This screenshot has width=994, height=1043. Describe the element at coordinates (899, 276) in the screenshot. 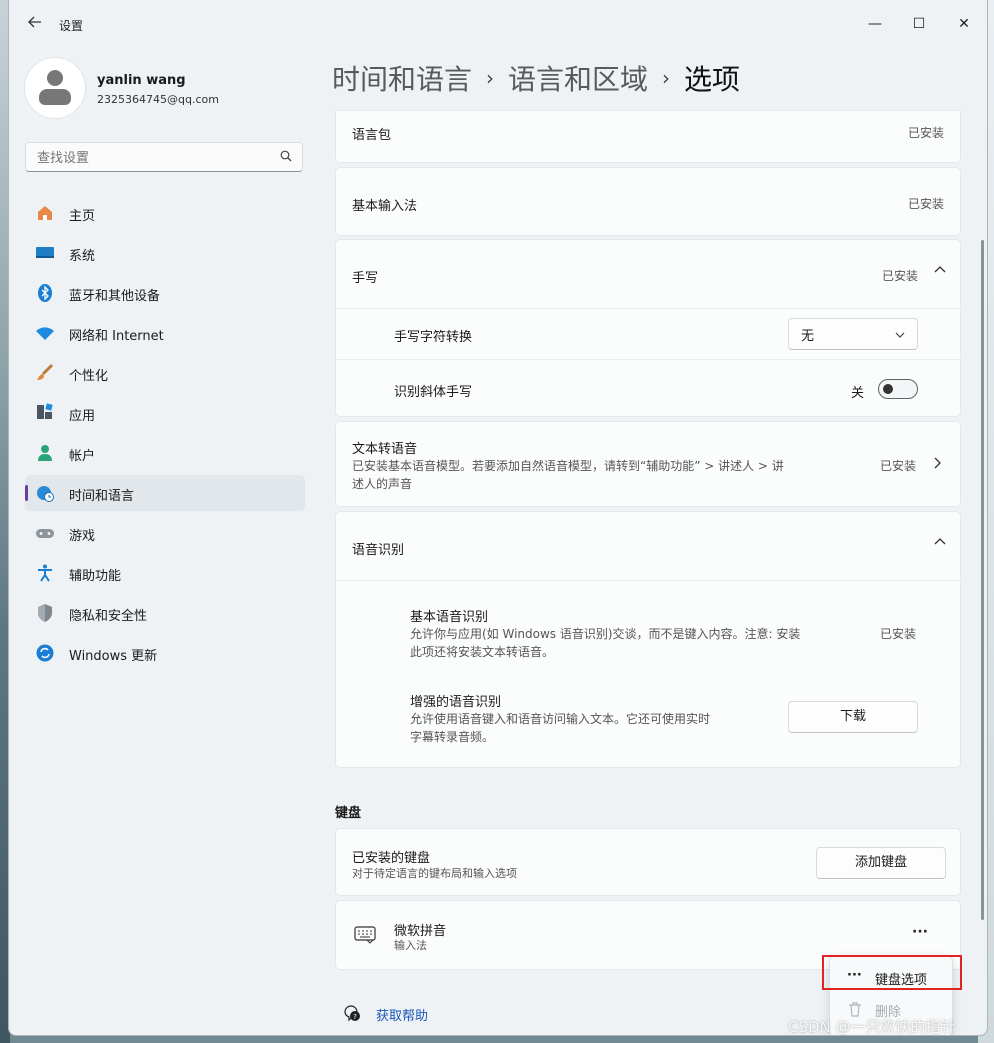

I see `handwriting-status: 已安装` at that location.